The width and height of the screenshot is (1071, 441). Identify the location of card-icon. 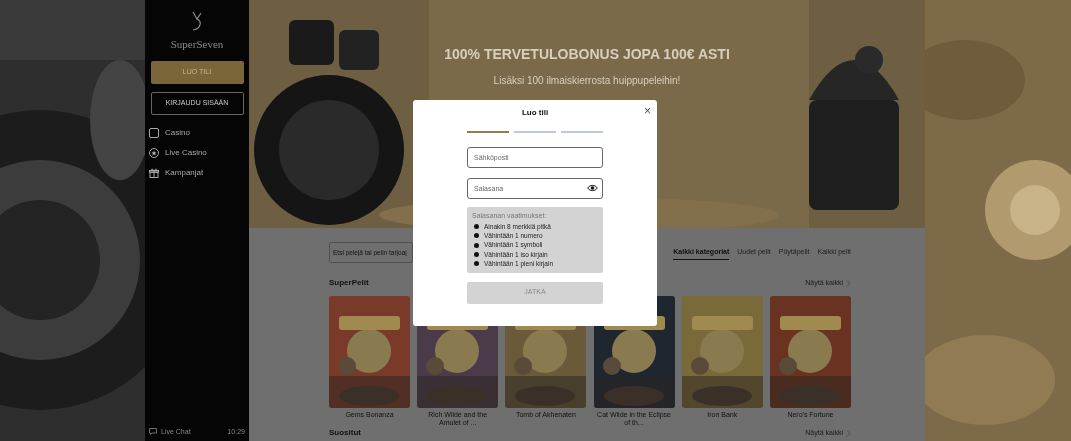
(154, 132).